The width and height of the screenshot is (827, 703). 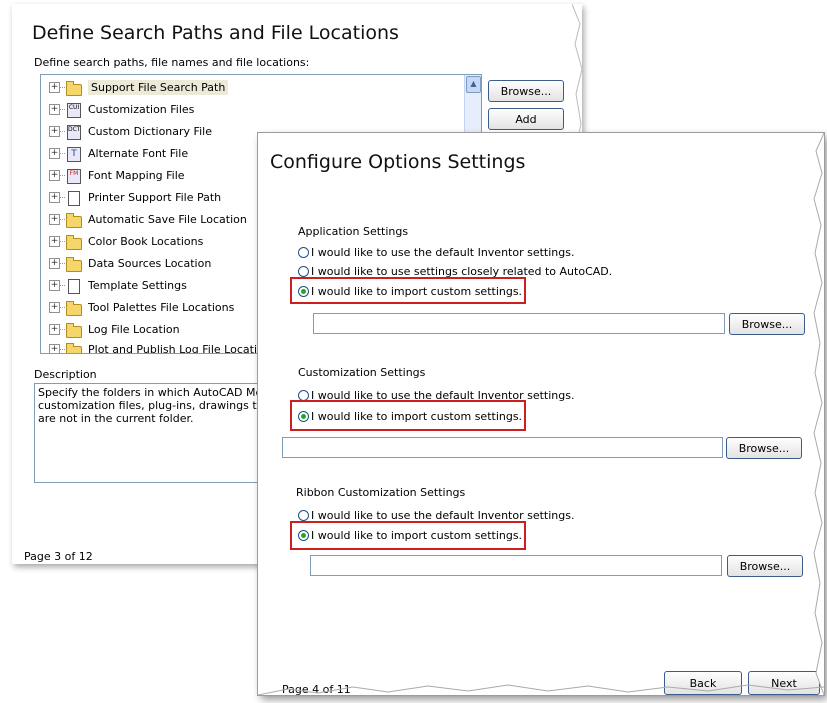 I want to click on tree-item-label: Font Mapping File, so click(x=136, y=175).